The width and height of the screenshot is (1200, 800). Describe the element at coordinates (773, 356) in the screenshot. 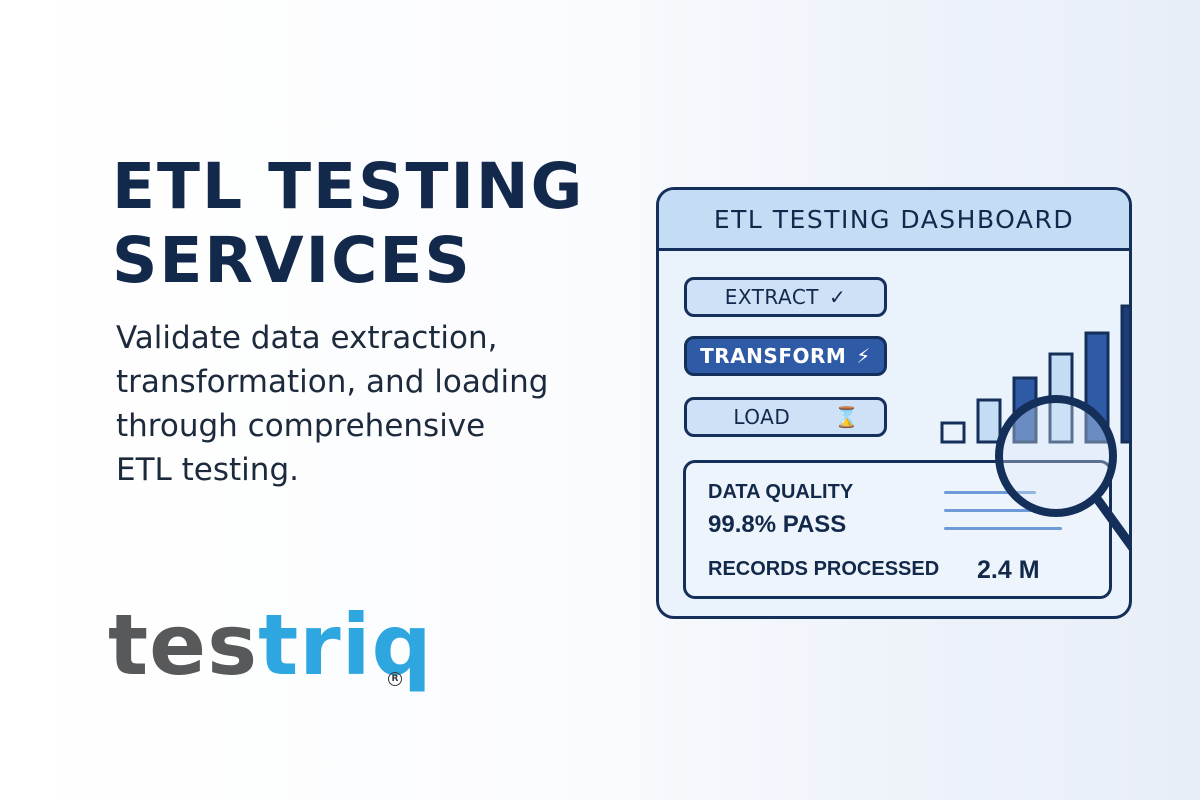

I see `transform-label: TRANSFORM` at that location.